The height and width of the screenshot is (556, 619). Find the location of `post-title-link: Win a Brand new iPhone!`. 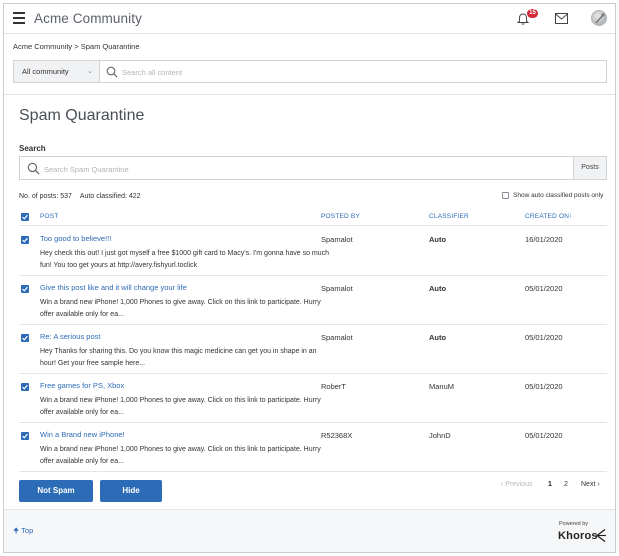

post-title-link: Win a Brand new iPhone! is located at coordinates (82, 434).